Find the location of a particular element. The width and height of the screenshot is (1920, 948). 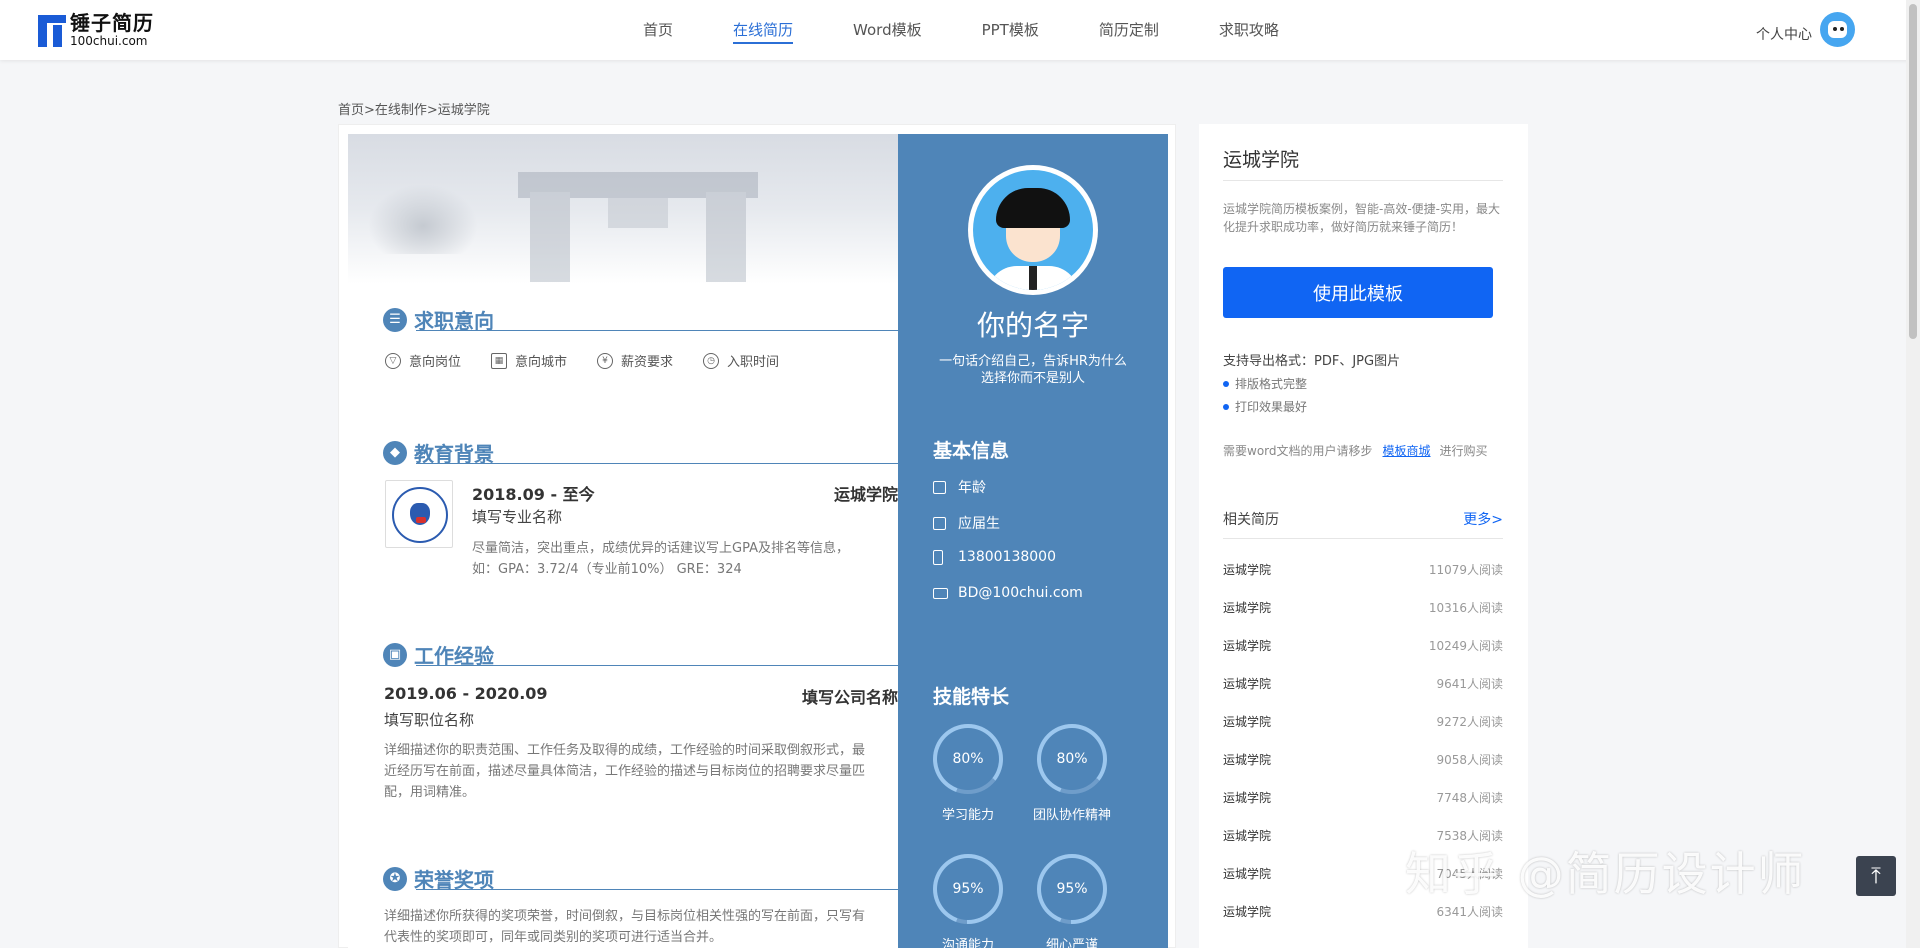

clock-icon: ◷ is located at coordinates (711, 360).